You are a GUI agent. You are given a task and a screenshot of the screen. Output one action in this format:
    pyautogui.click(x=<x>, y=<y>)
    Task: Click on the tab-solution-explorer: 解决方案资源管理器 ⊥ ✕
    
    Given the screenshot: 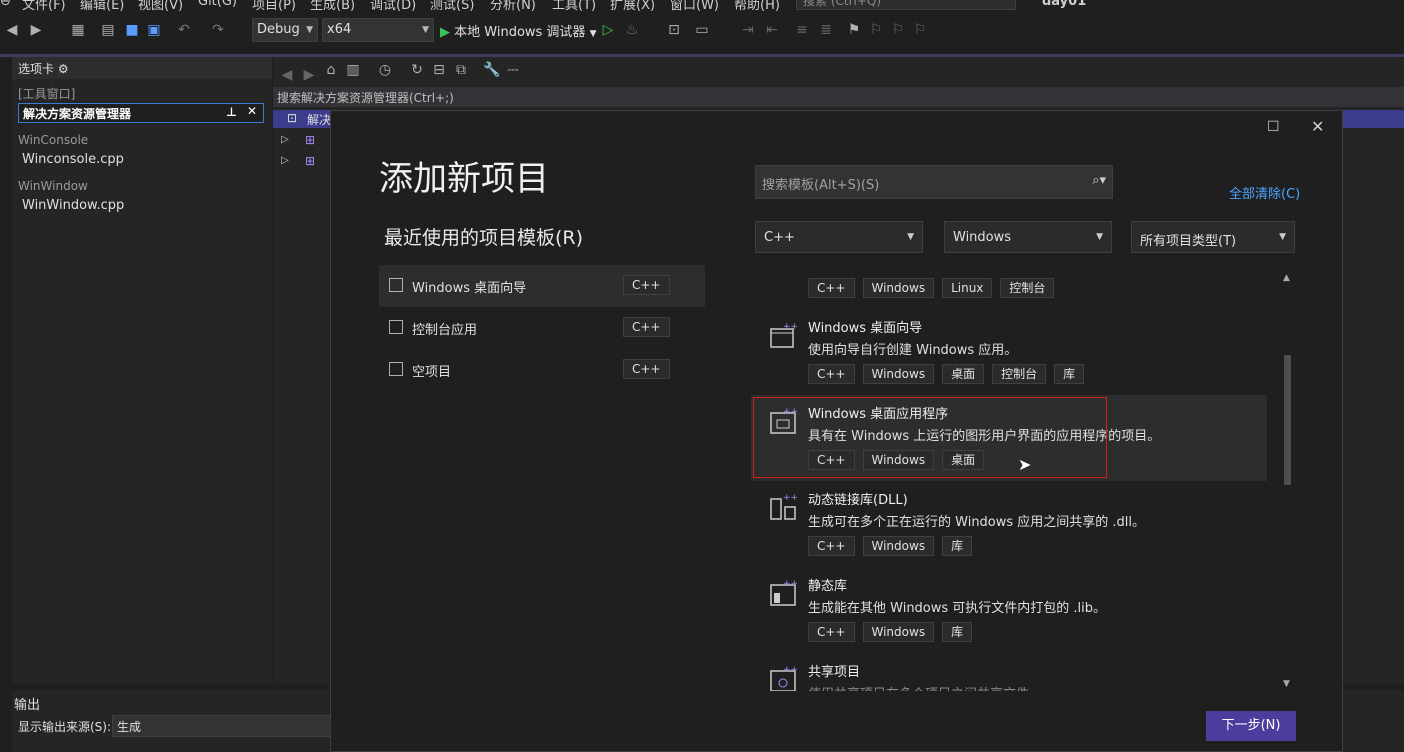 What is the action you would take?
    pyautogui.click(x=141, y=113)
    